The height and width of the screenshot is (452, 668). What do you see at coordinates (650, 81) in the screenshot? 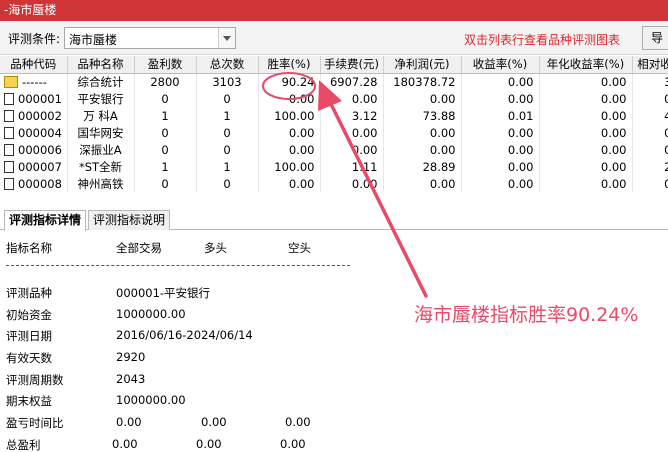
I see `cell-relative: 3` at bounding box center [650, 81].